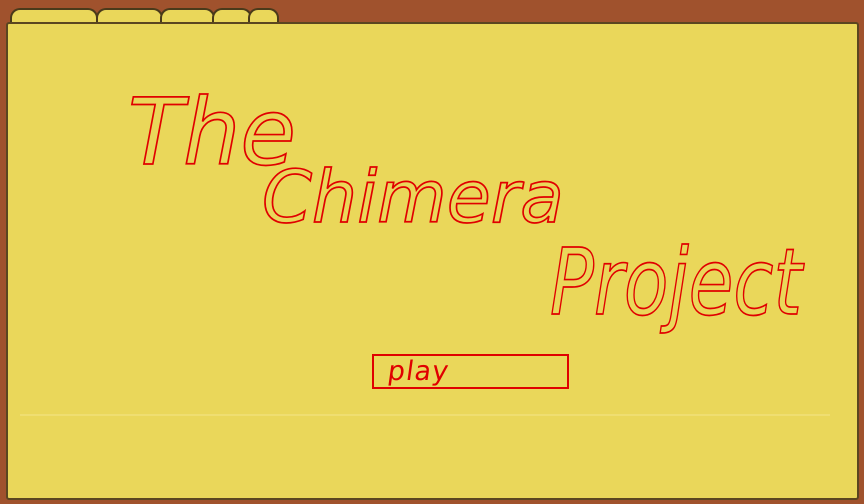 This screenshot has width=864, height=504. I want to click on play-button-label: play, so click(418, 371).